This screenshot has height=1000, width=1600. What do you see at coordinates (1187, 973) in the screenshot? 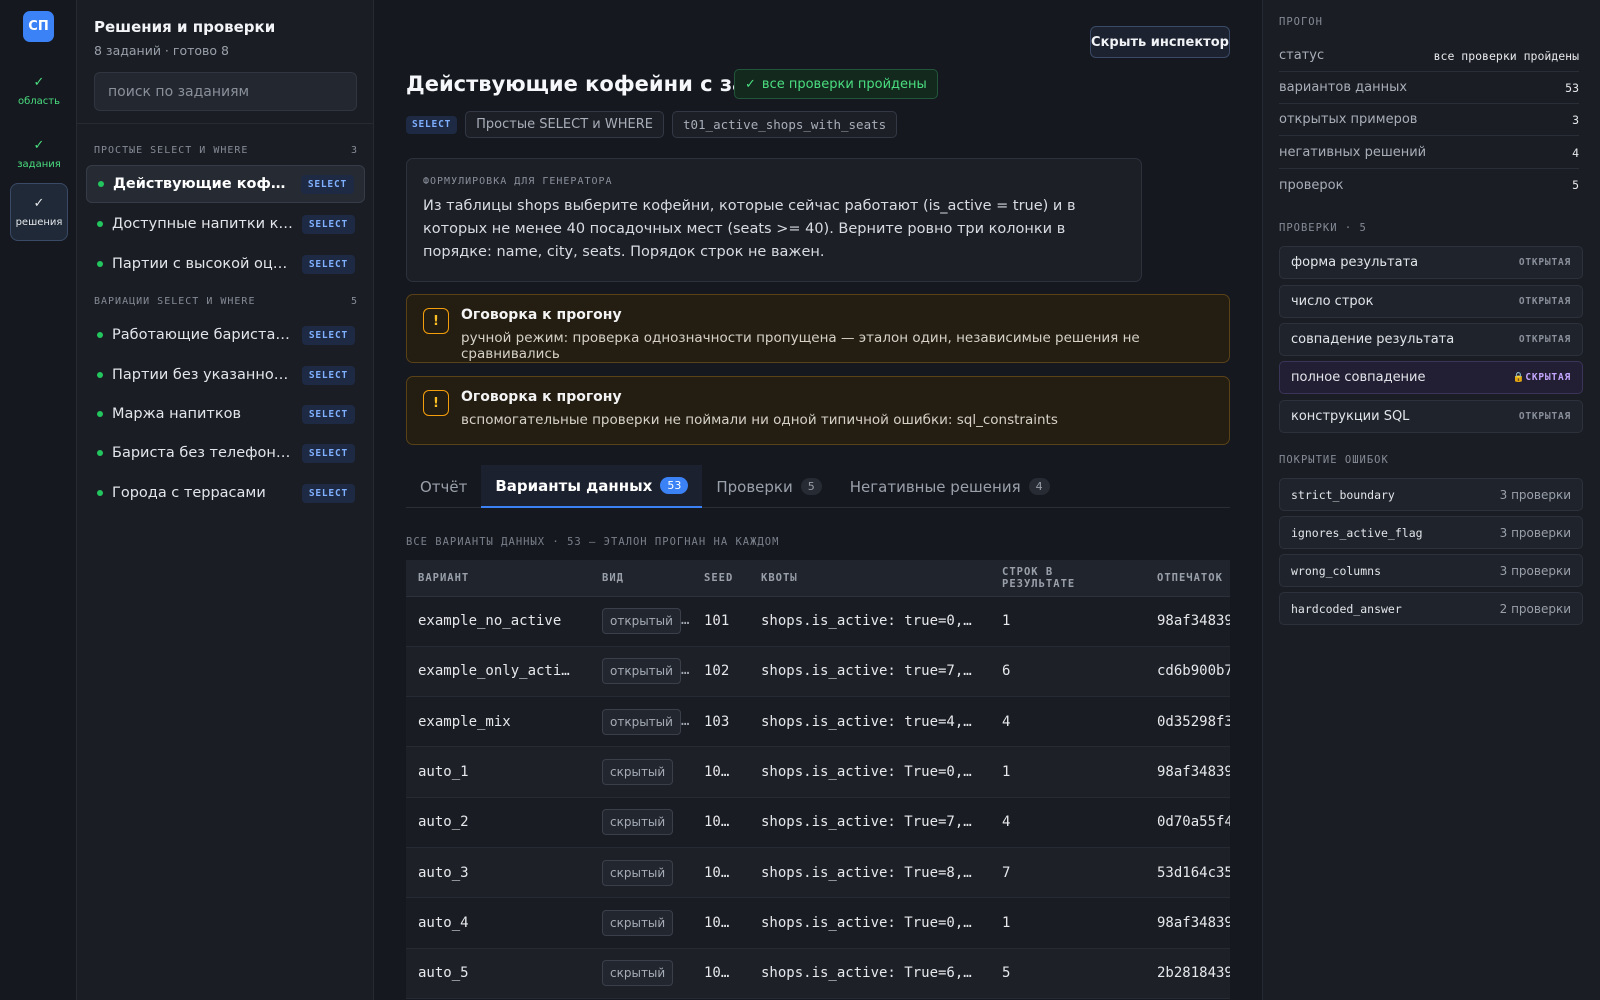
I see `fingerprint-cell: 2b2818439` at bounding box center [1187, 973].